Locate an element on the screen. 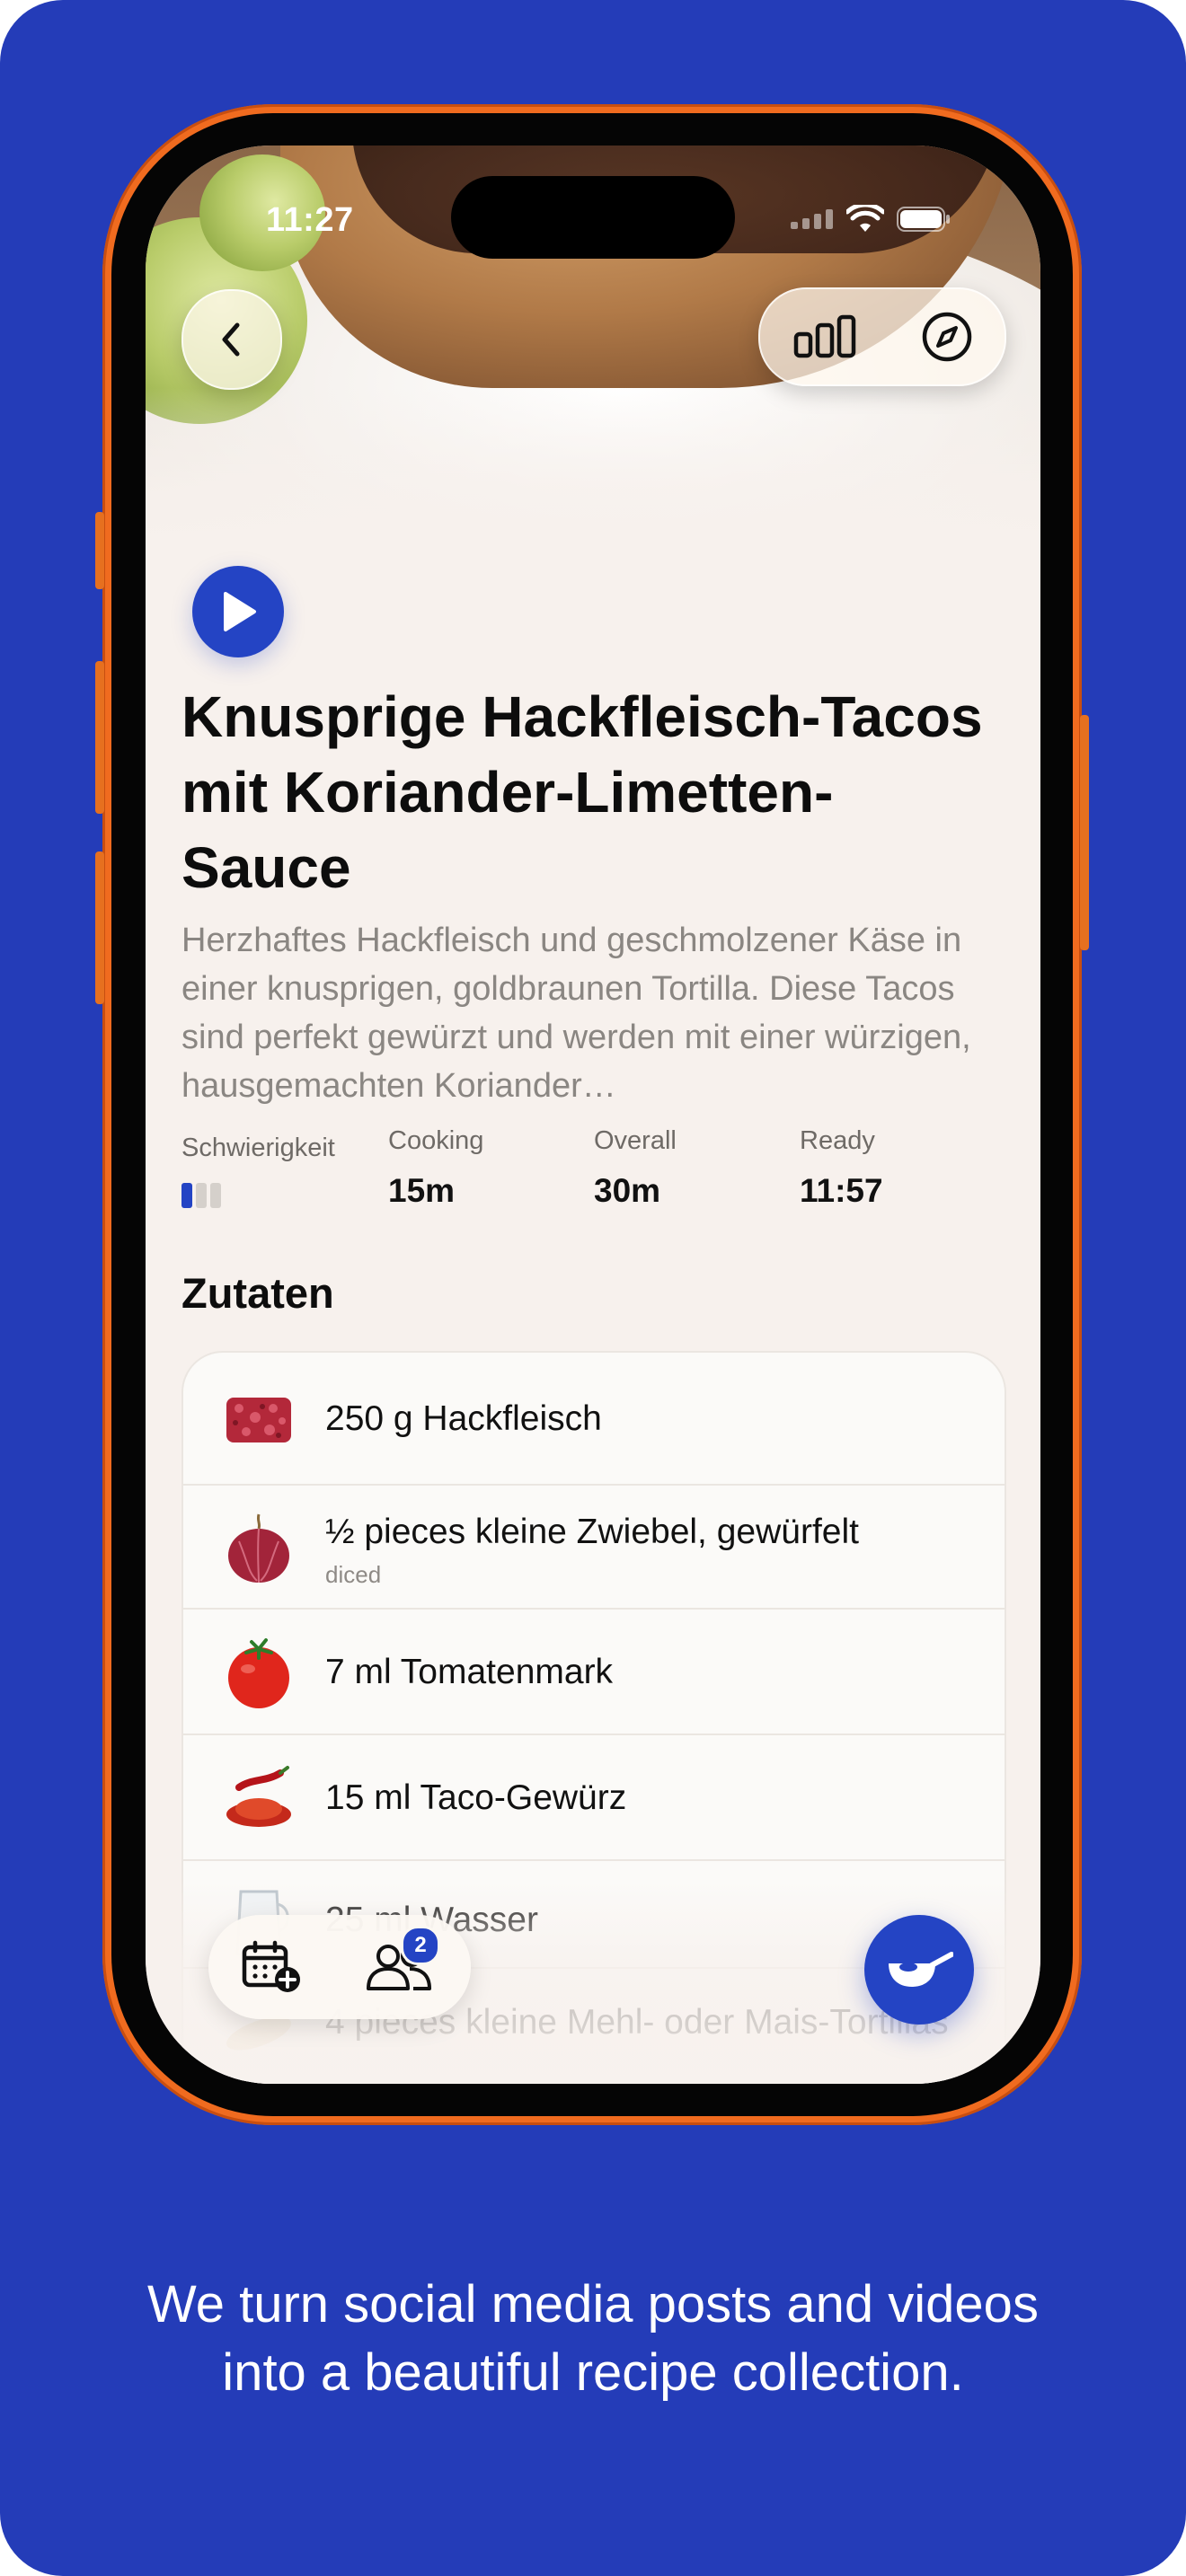 This screenshot has width=1186, height=2576. ingredient-name: ½ pieces kleine Zwiebel, gewürfelt is located at coordinates (592, 1532).